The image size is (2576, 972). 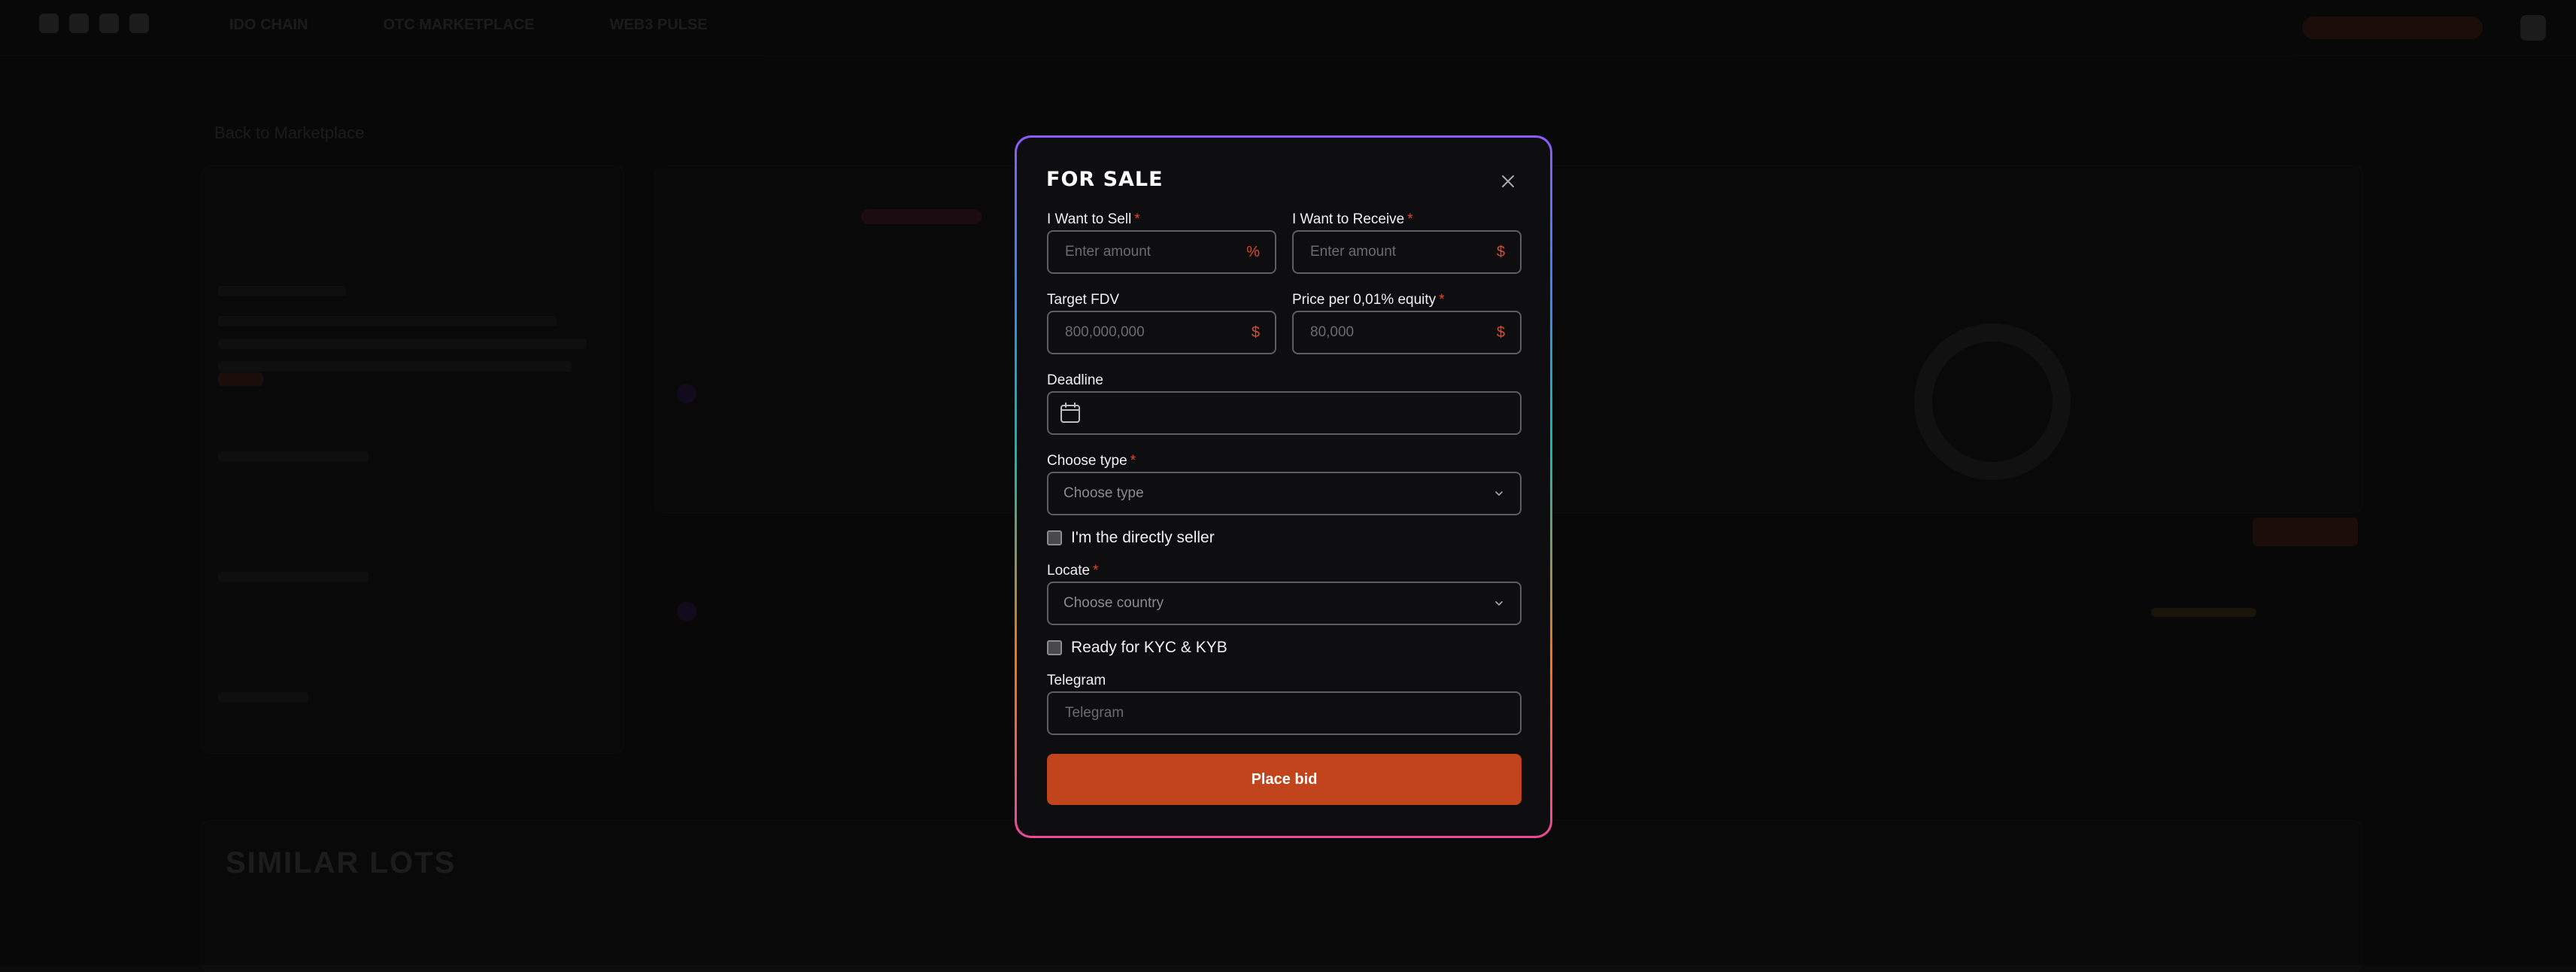 I want to click on sell-amount-field: %, so click(x=1161, y=252).